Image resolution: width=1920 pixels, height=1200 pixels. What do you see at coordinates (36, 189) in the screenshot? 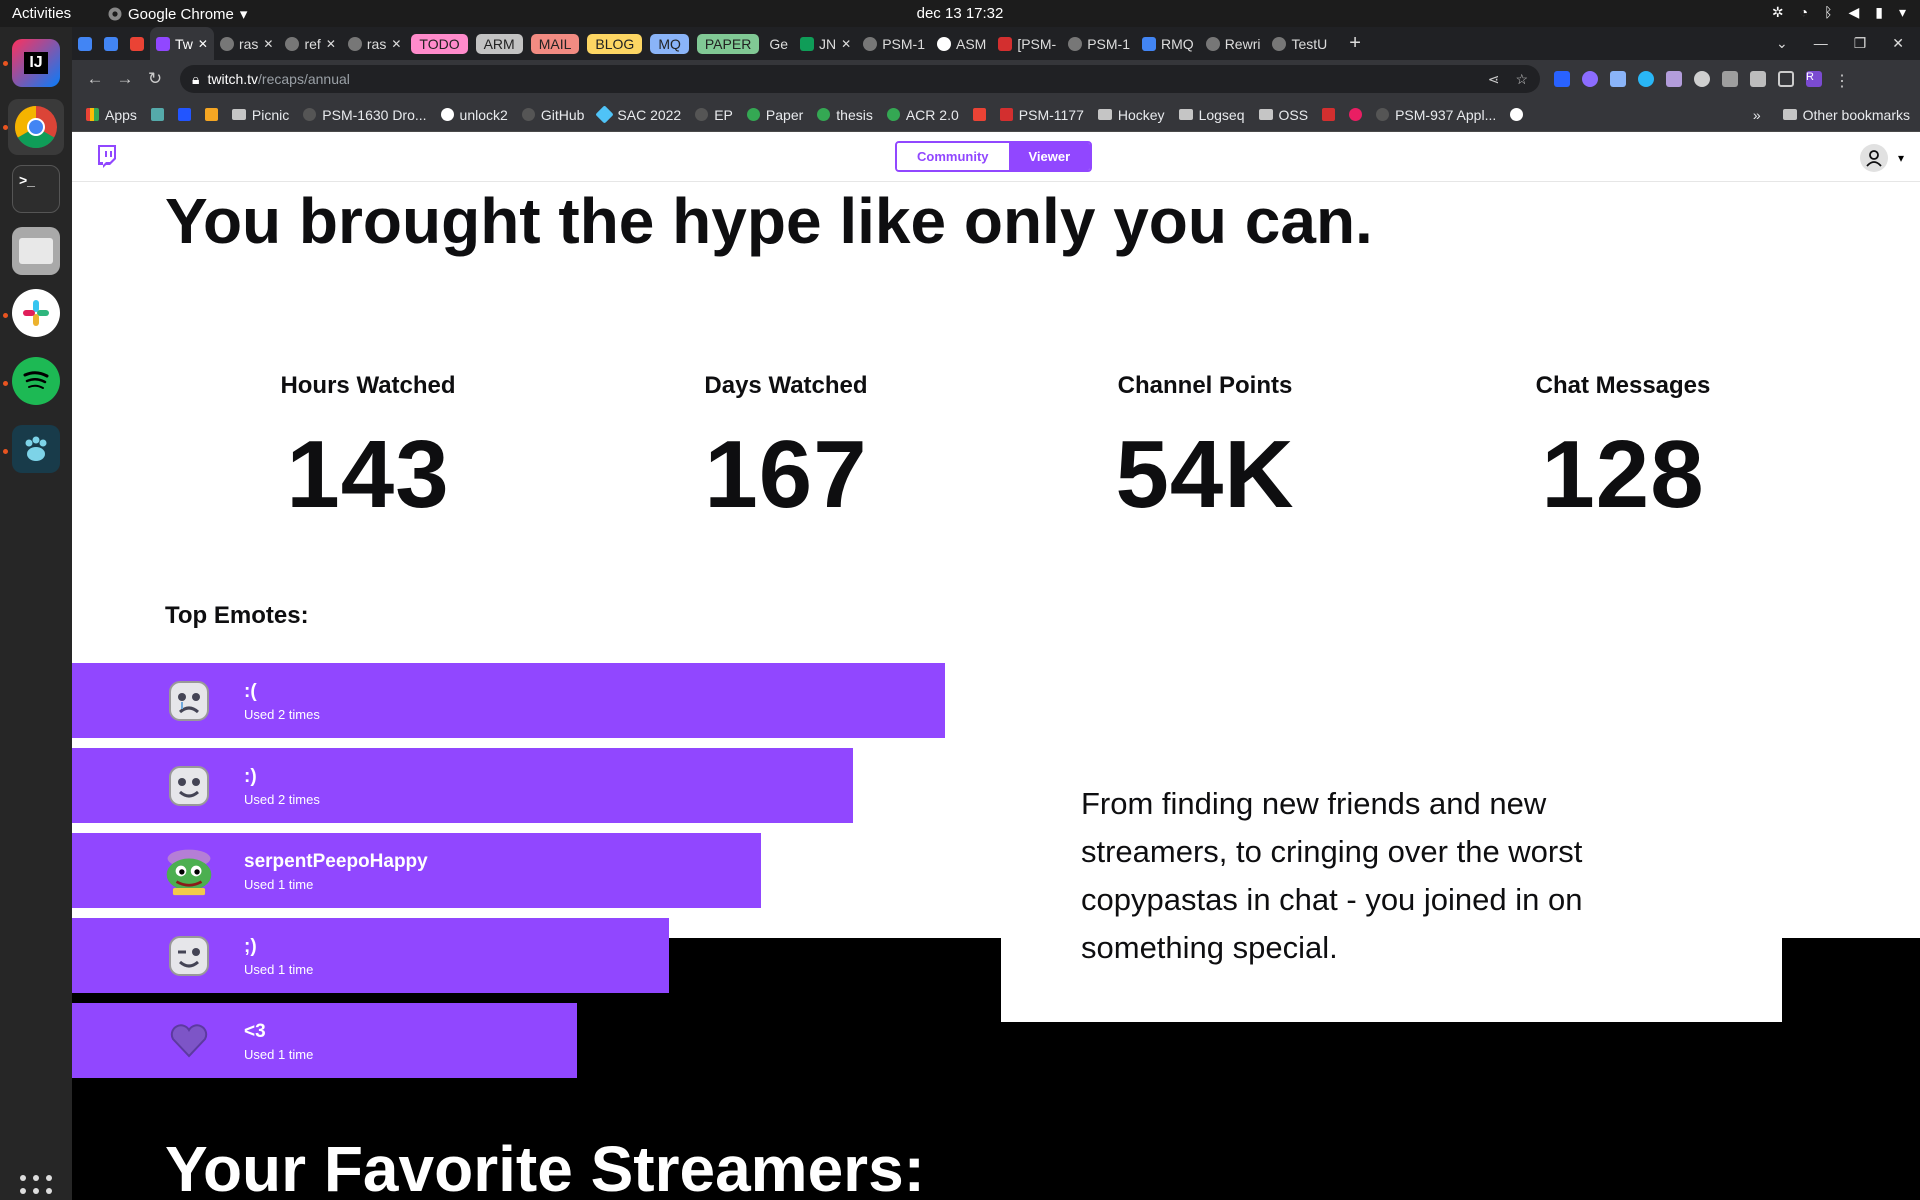
I see `terminal-icon: >_` at bounding box center [36, 189].